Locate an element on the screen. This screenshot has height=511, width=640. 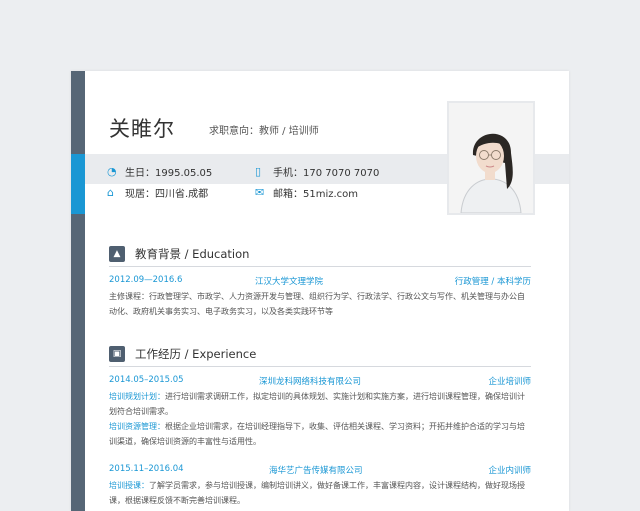
phone-icon: ▯ is located at coordinates (258, 171).